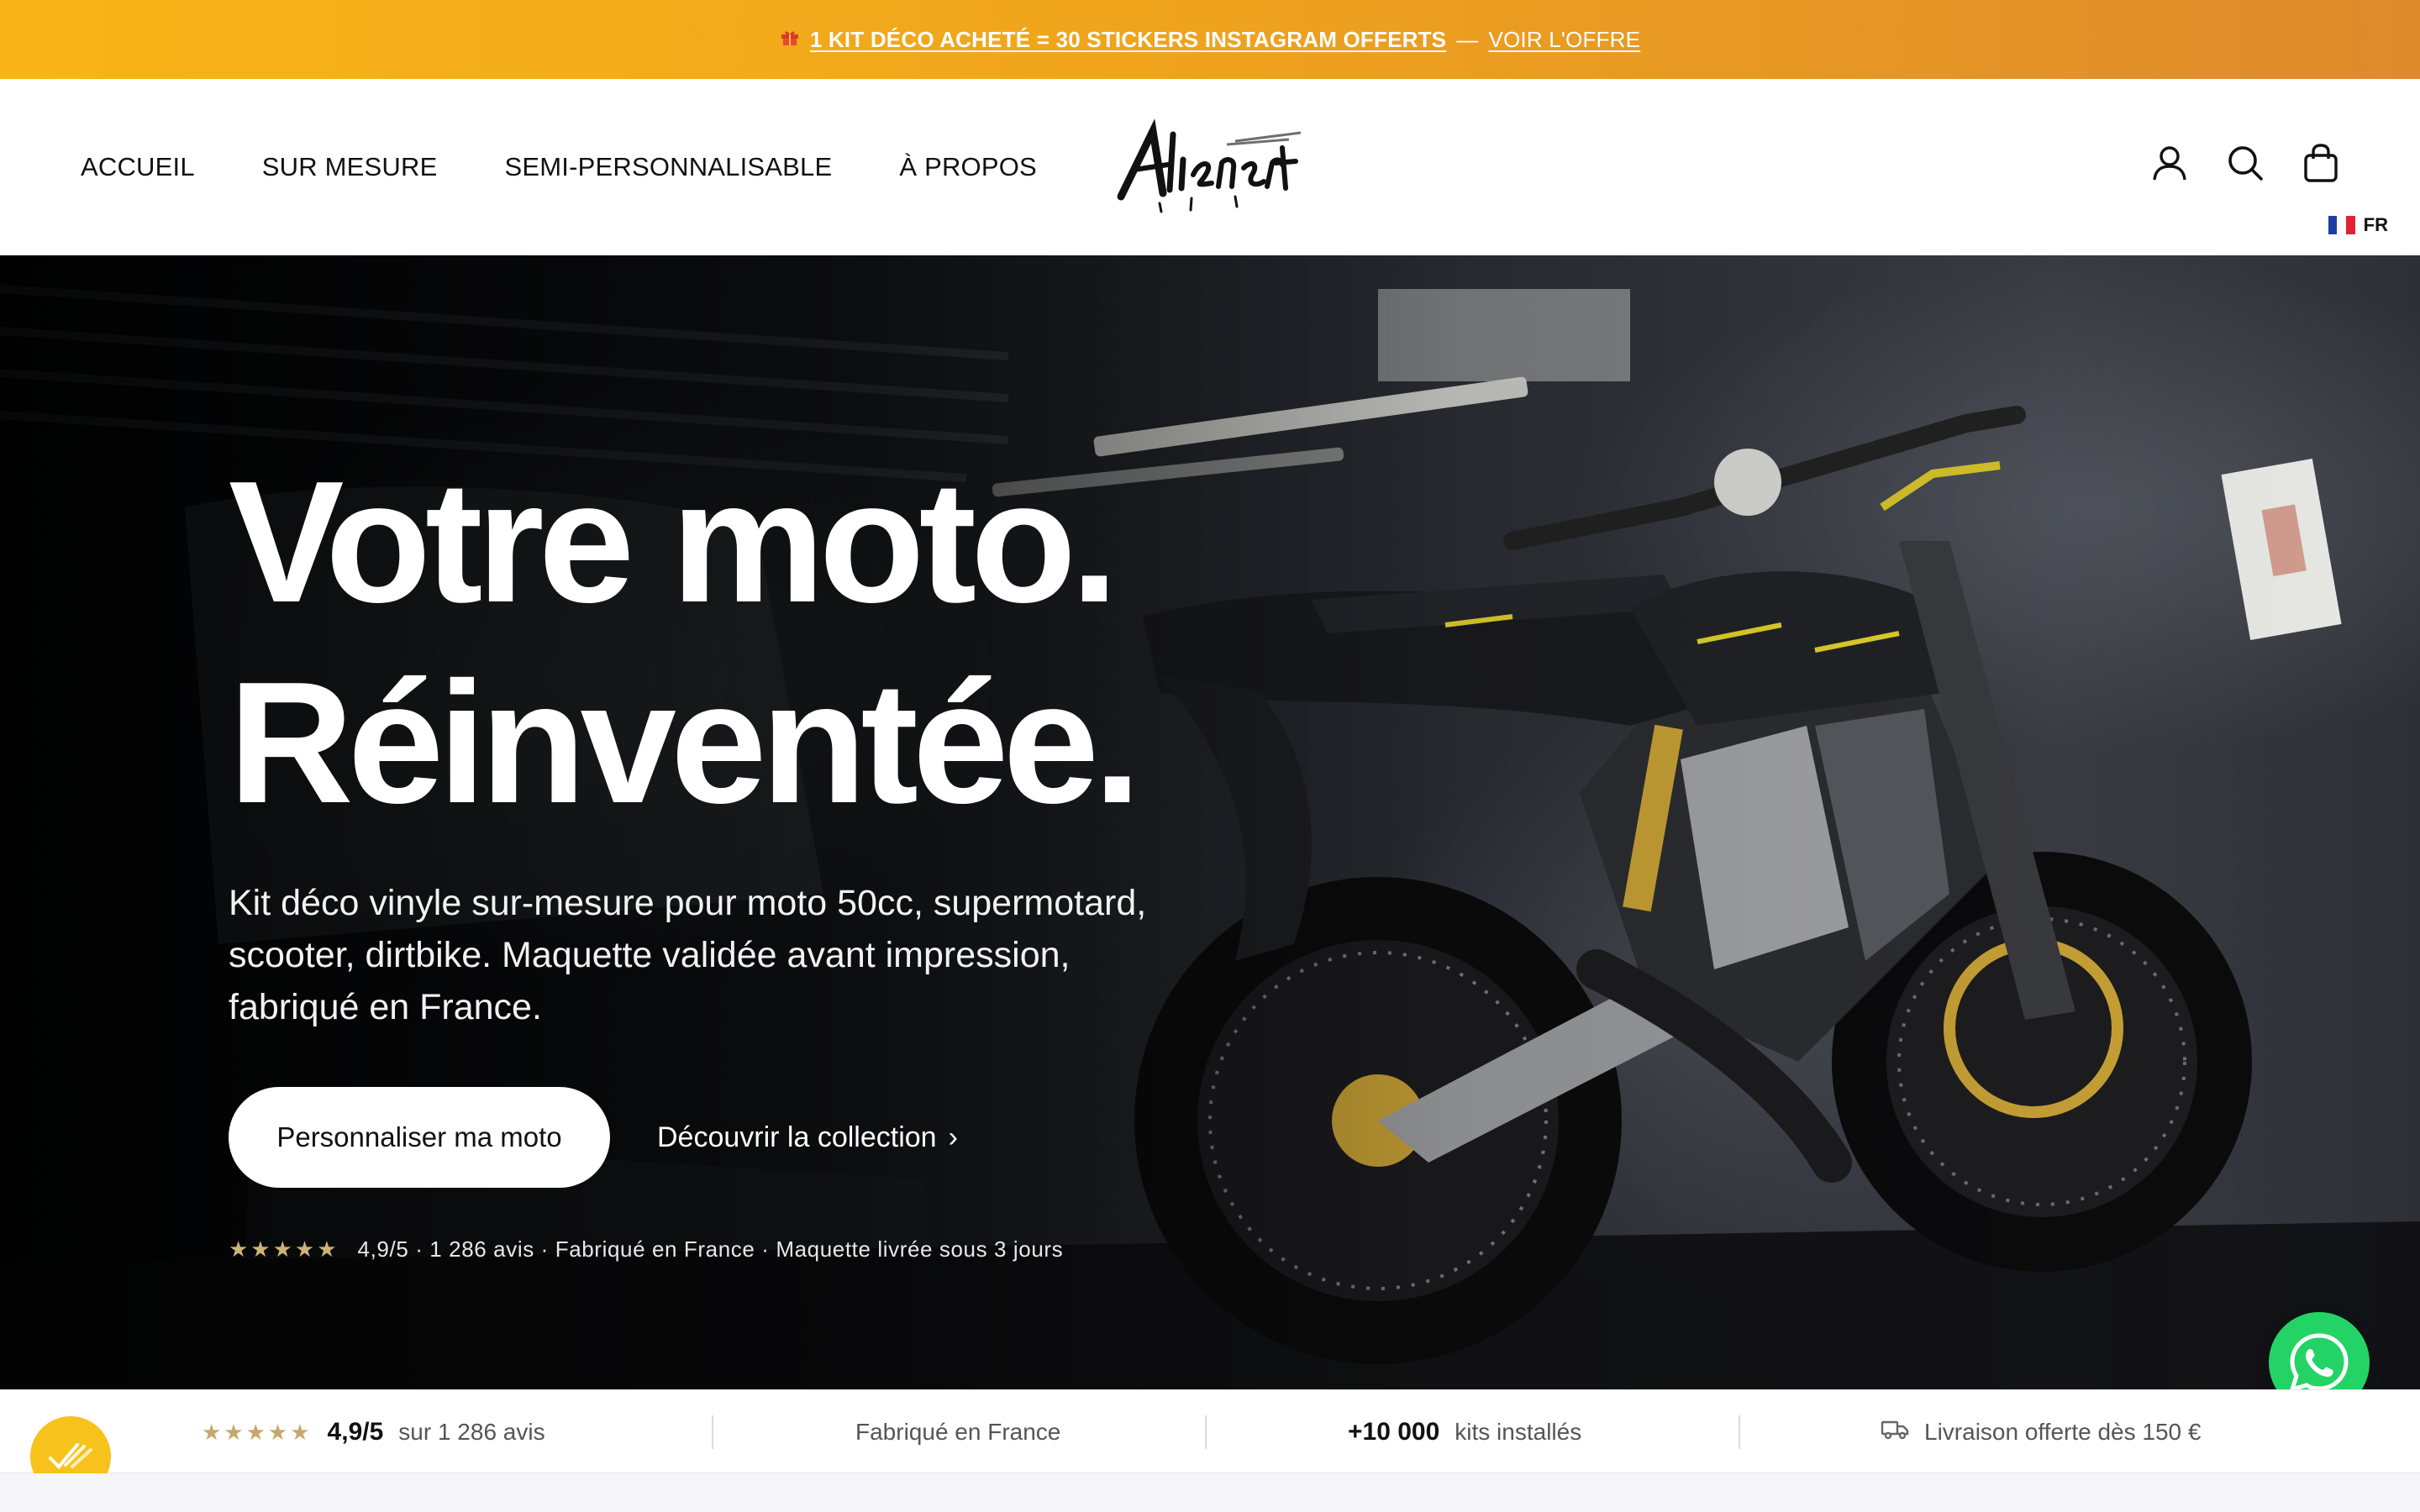 This screenshot has width=2420, height=1512. What do you see at coordinates (2341, 225) in the screenshot?
I see `france-flag-icon` at bounding box center [2341, 225].